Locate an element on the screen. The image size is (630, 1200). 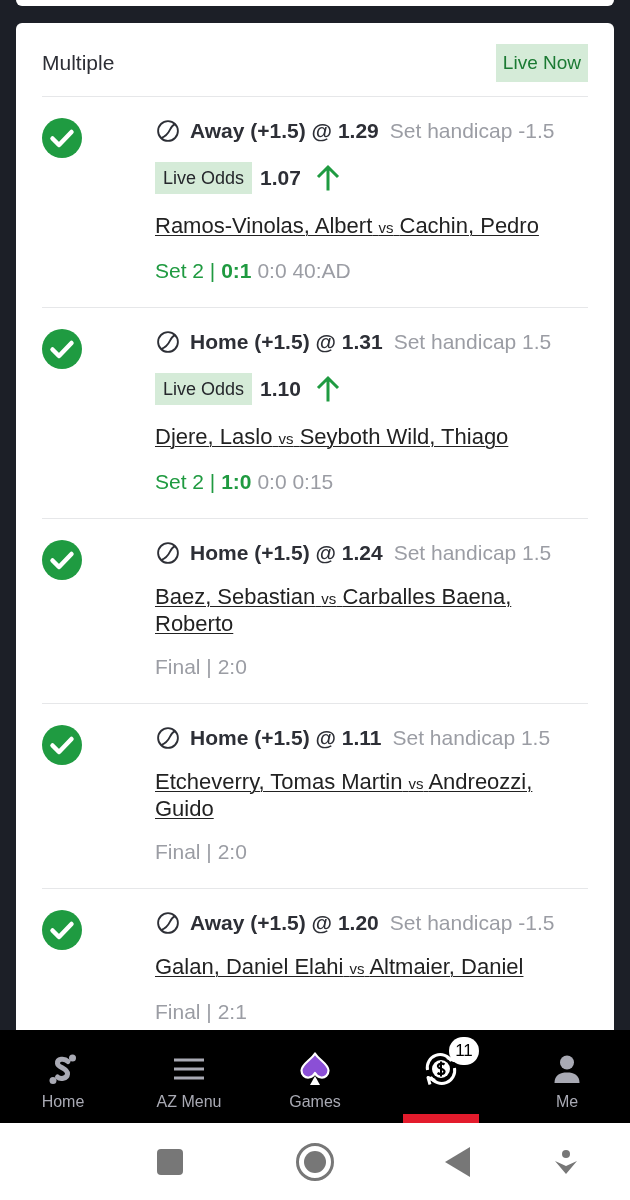
status-badge: Live Now is located at coordinates (541, 63).